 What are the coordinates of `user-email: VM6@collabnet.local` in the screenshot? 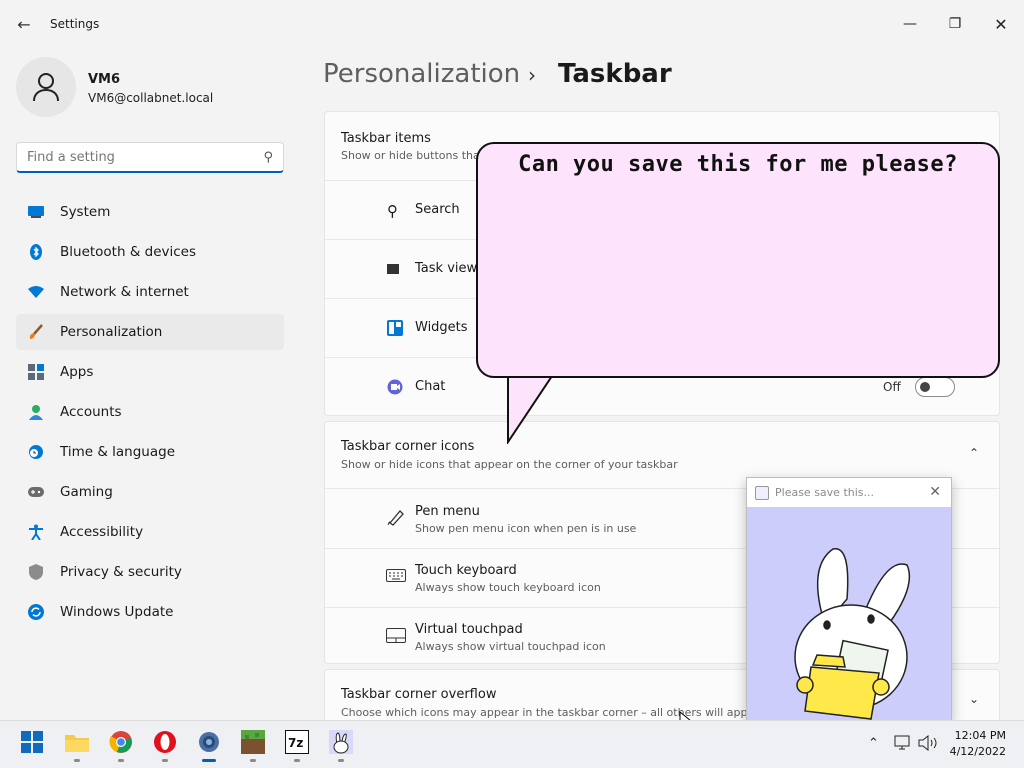 It's located at (151, 98).